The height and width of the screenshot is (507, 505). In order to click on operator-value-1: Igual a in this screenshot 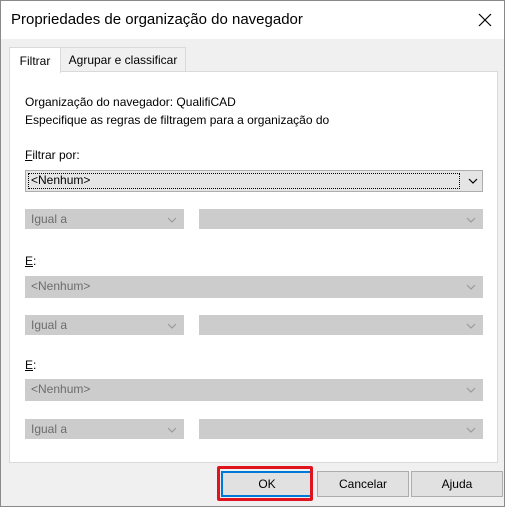, I will do `click(49, 219)`.